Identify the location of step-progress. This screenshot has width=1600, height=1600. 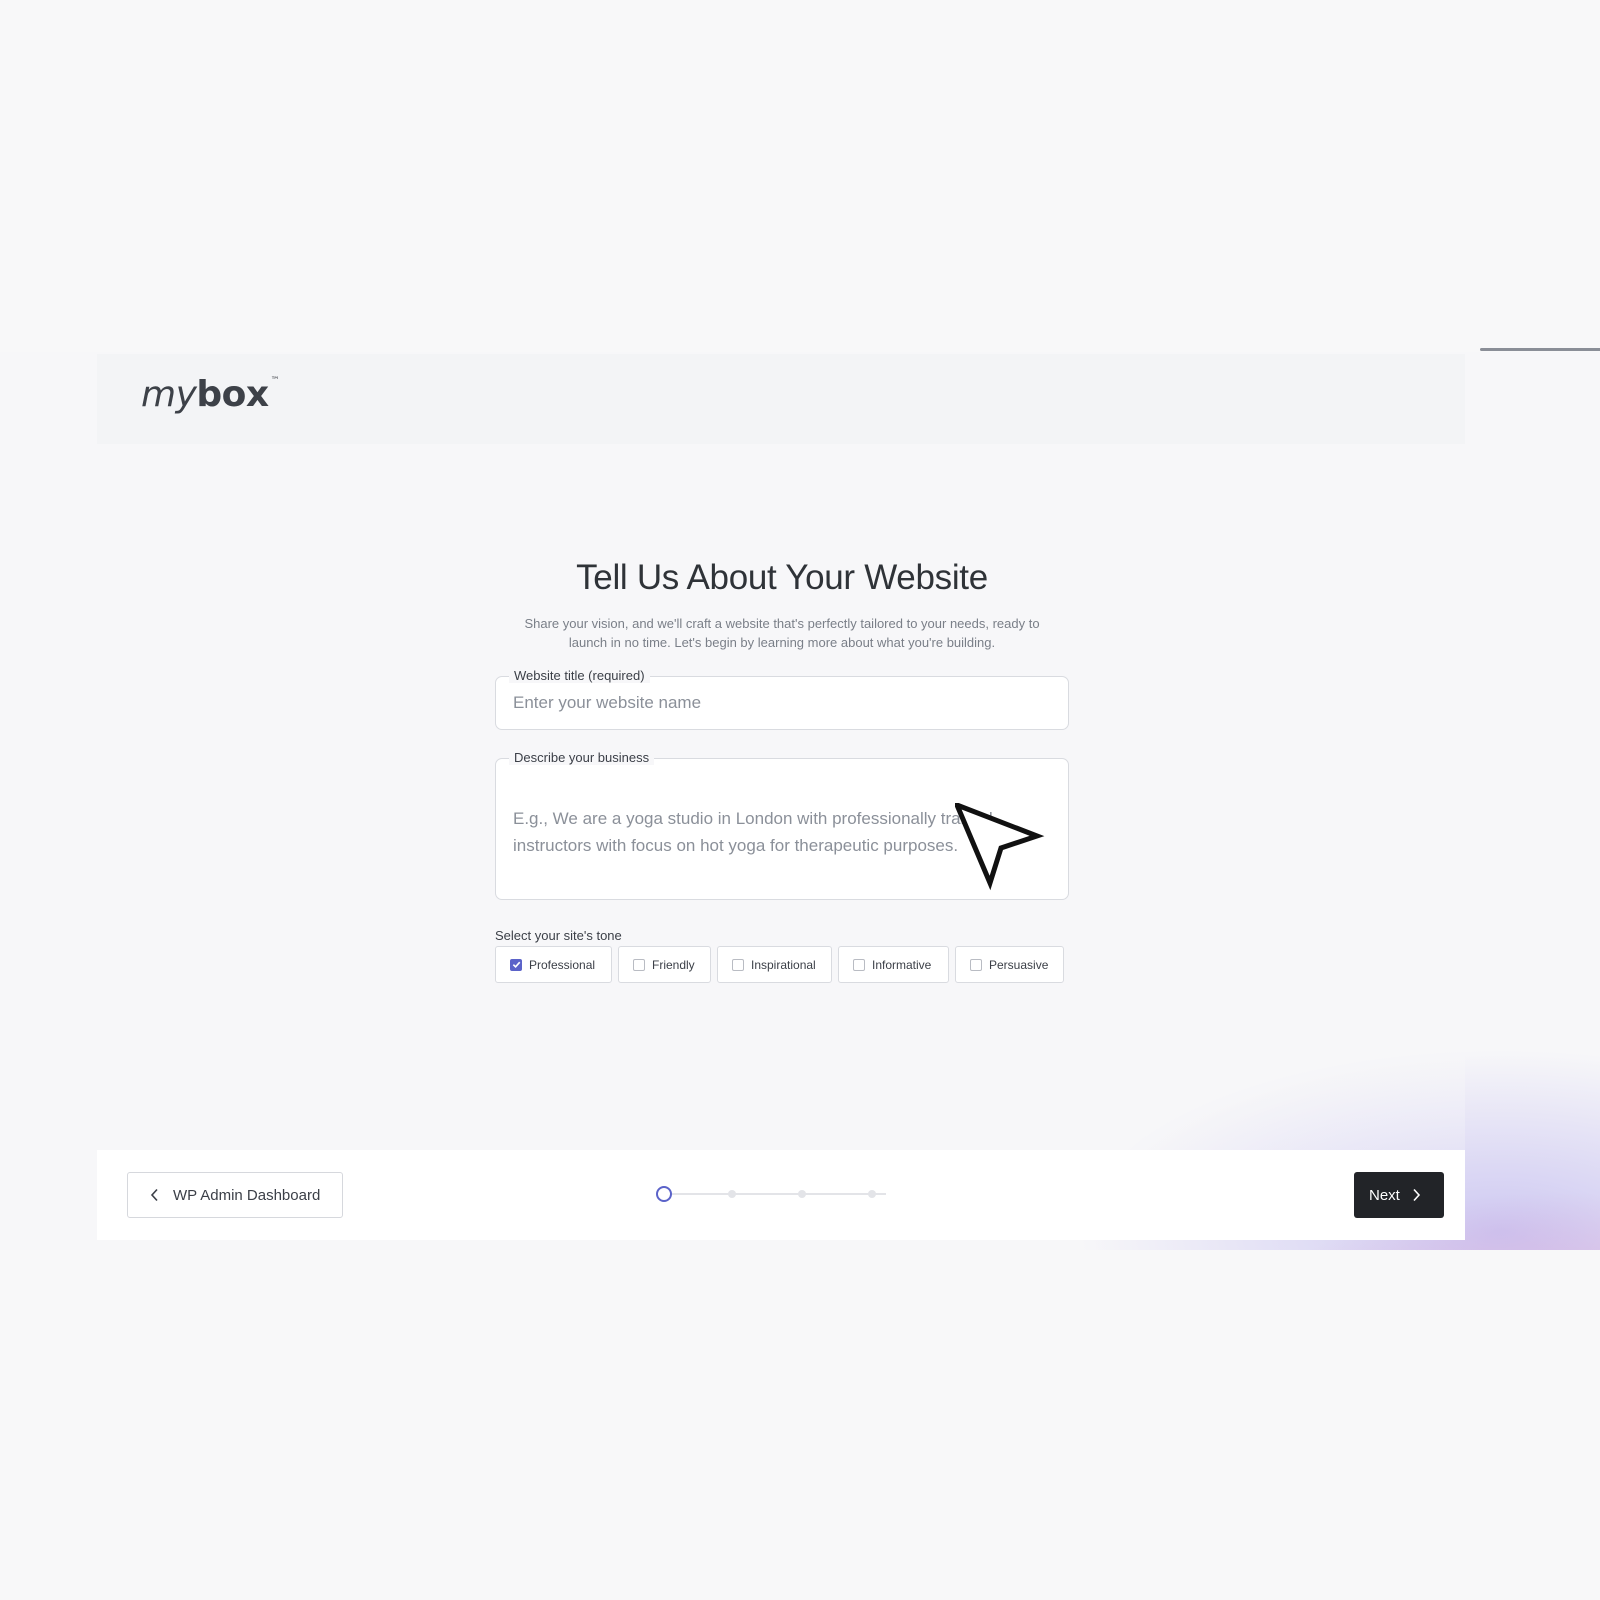
(771, 1194).